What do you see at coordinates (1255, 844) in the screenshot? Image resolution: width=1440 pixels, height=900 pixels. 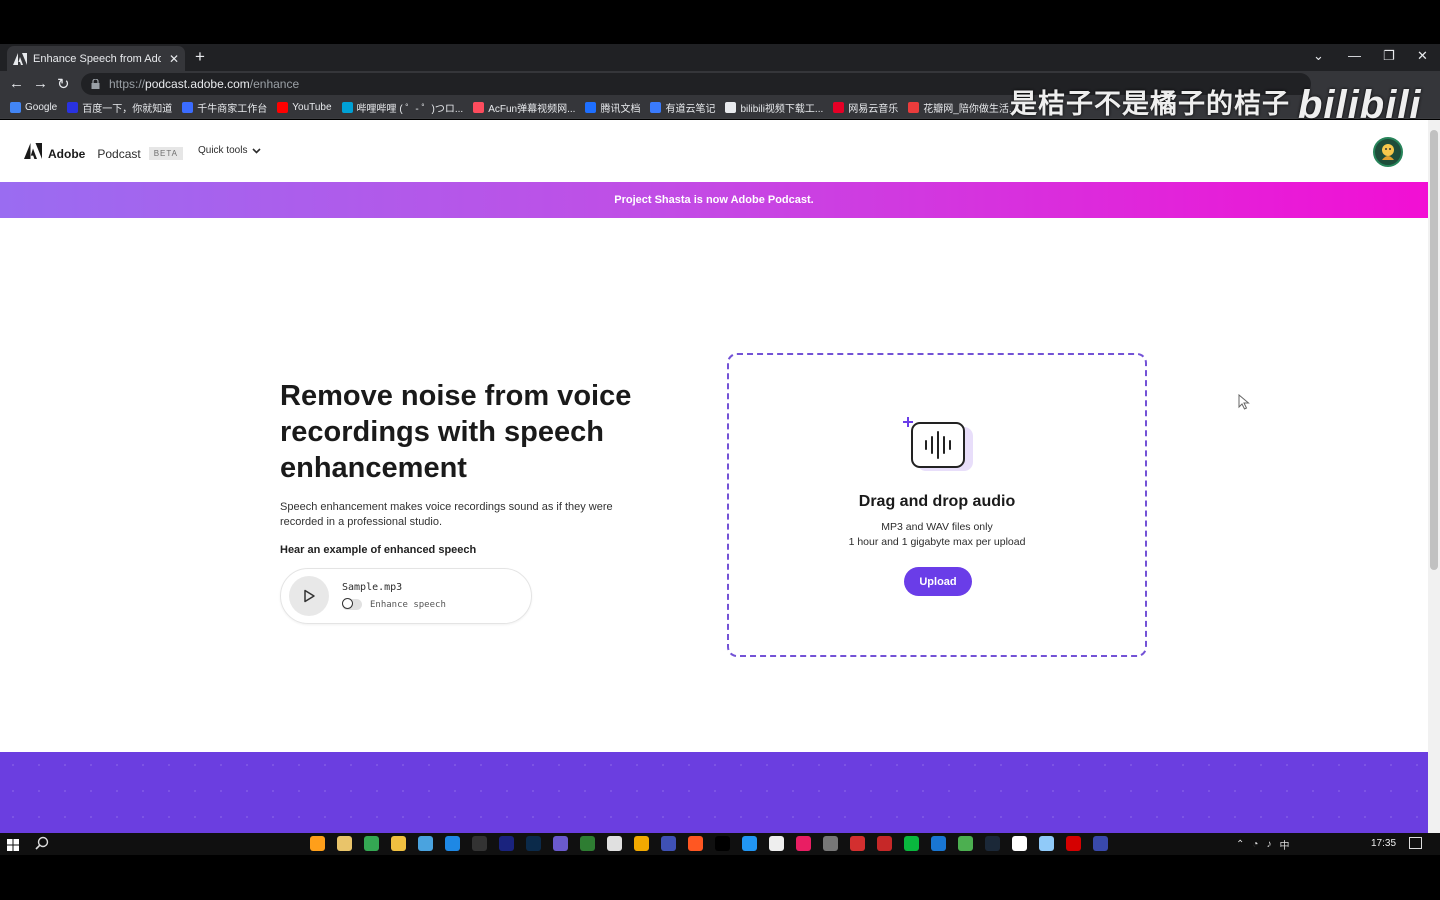 I see `tray-wifi-icon: ◔` at bounding box center [1255, 844].